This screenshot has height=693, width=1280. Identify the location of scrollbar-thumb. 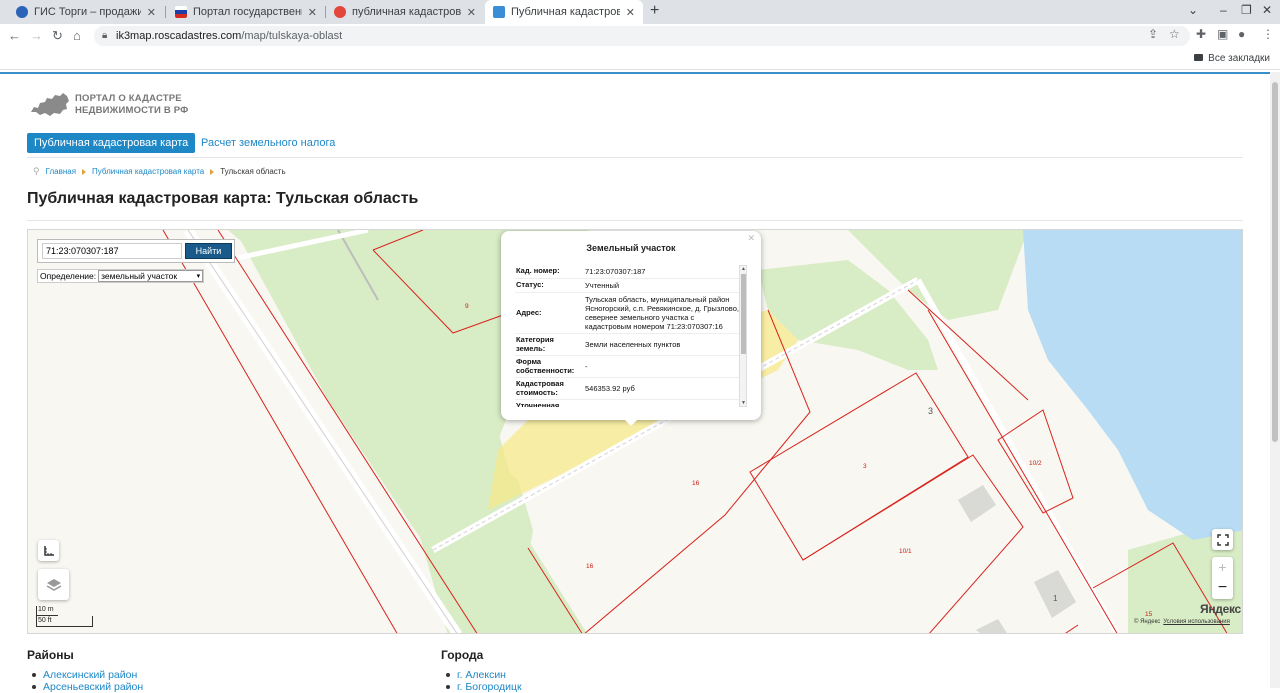
(1275, 262).